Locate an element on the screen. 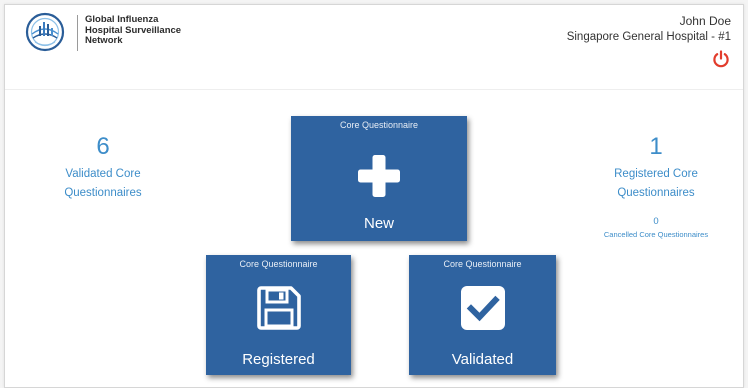 The width and height of the screenshot is (748, 388). validated-label-line: Validated Core is located at coordinates (103, 174).